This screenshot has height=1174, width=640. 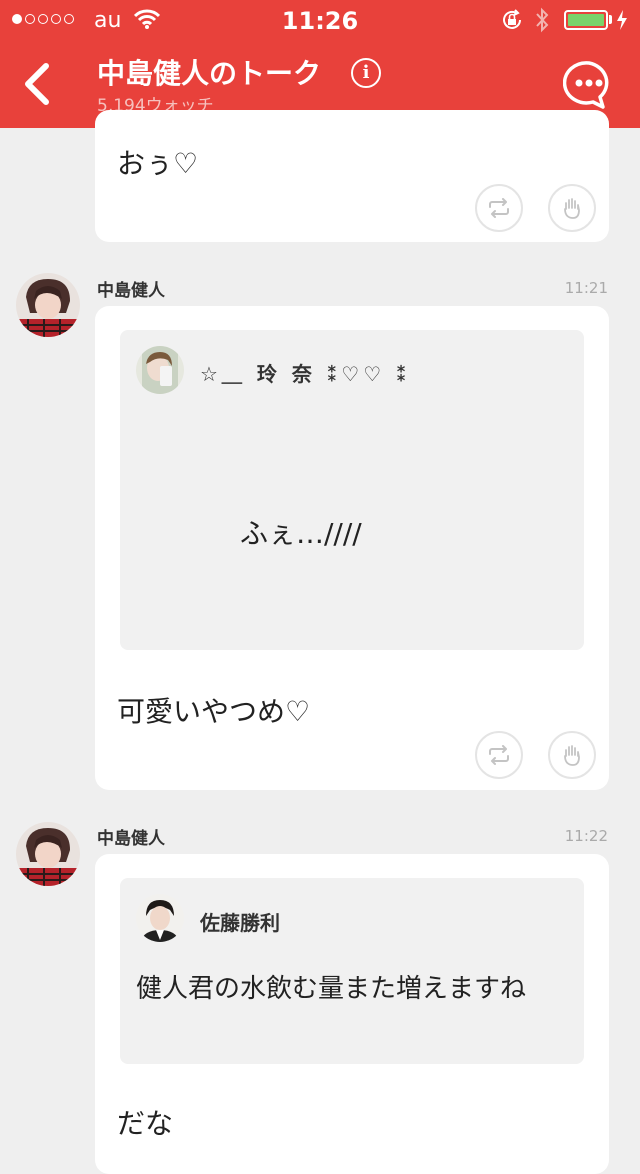 I want to click on message-text: 可愛いやつめ♡, so click(x=214, y=711).